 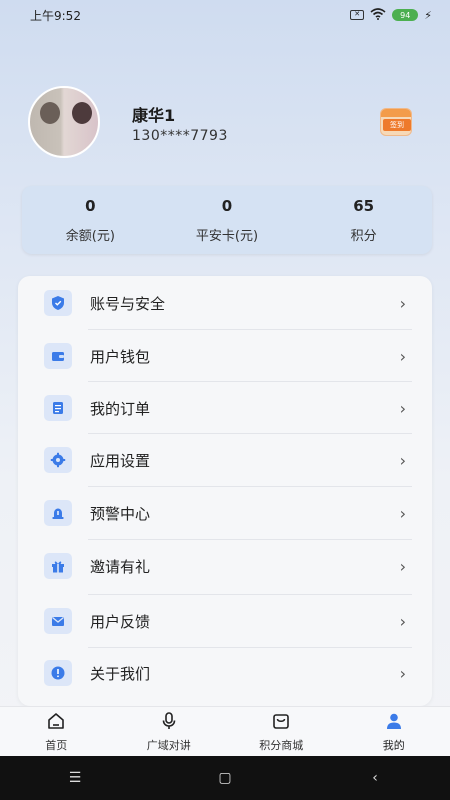 I want to click on menu-item-alert-center: 预警中心 ›, so click(x=225, y=513).